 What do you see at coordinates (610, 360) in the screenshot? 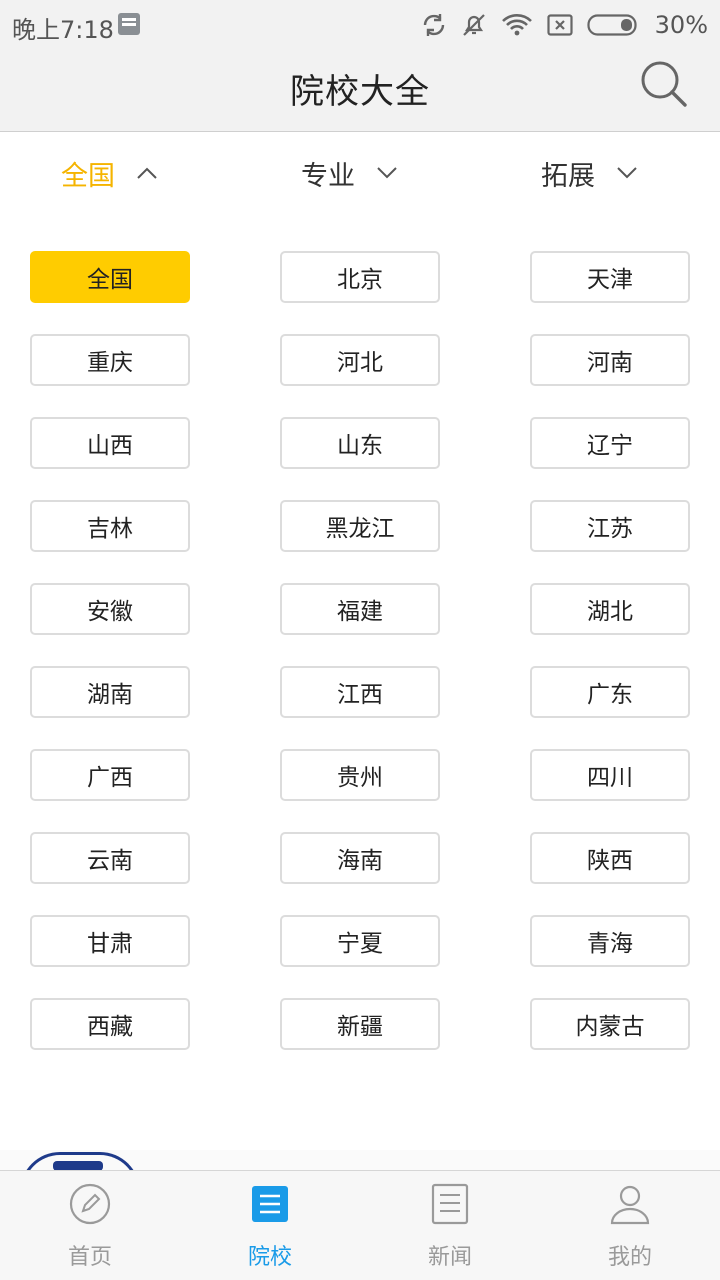
I see `region-button: 河南` at bounding box center [610, 360].